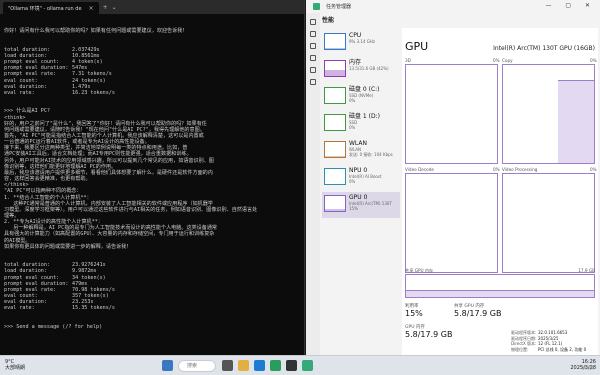 Image resolution: width=600 pixels, height=375 pixels. I want to click on gpu-mem-value: 5.8/17.9 GB, so click(429, 334).